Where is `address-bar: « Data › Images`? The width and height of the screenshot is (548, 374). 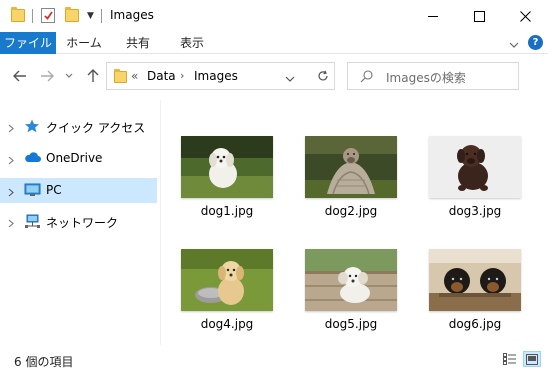 address-bar: « Data › Images is located at coordinates (220, 76).